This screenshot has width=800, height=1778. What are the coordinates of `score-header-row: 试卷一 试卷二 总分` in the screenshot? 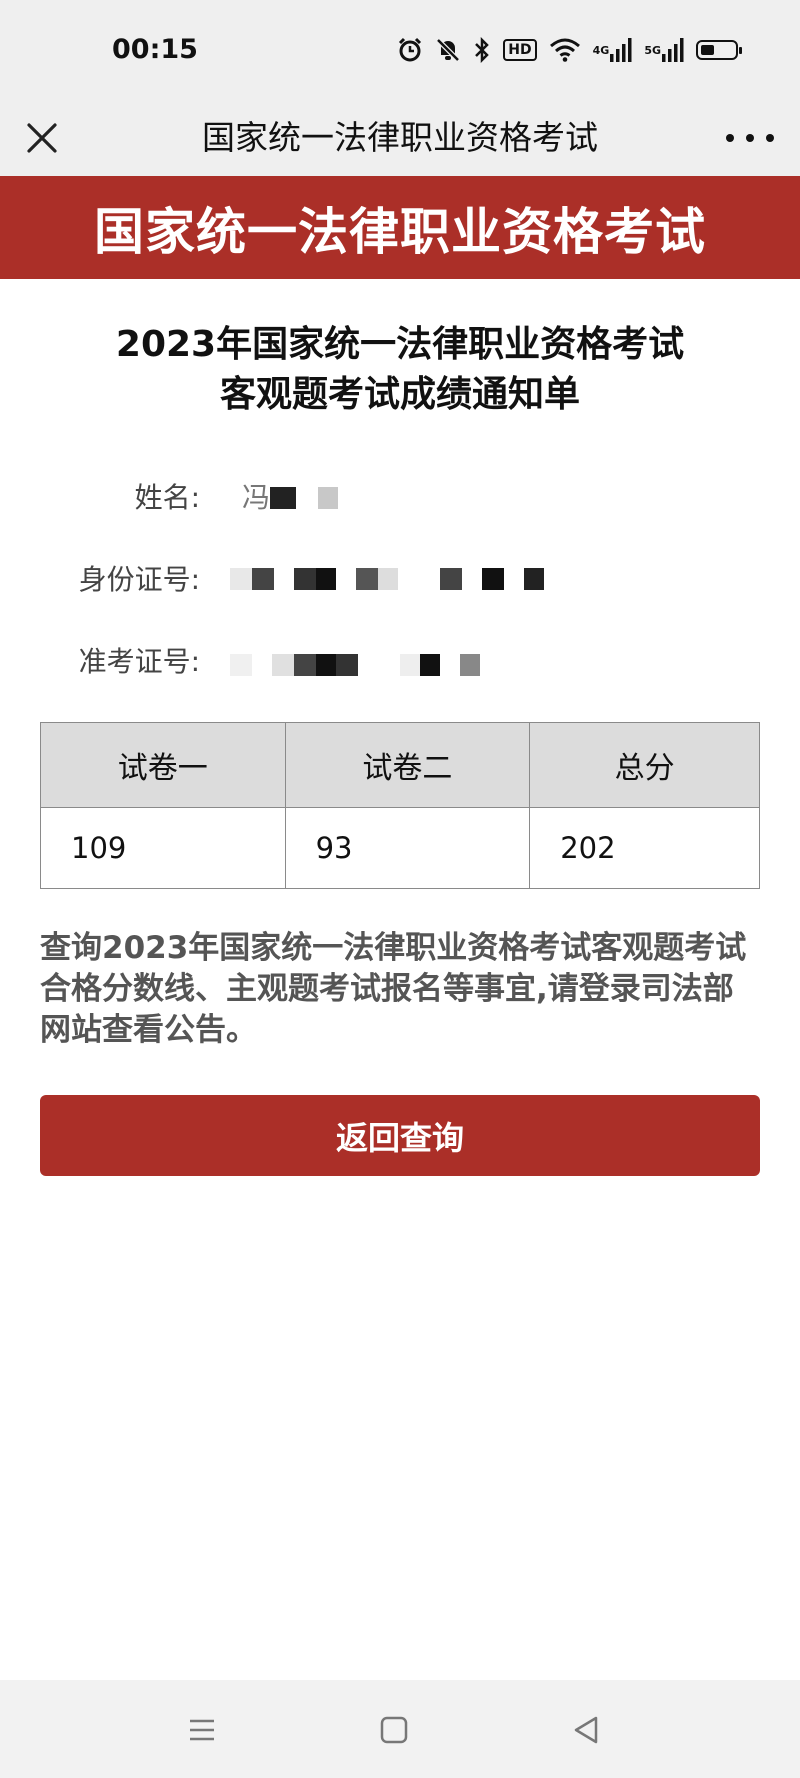 It's located at (400, 765).